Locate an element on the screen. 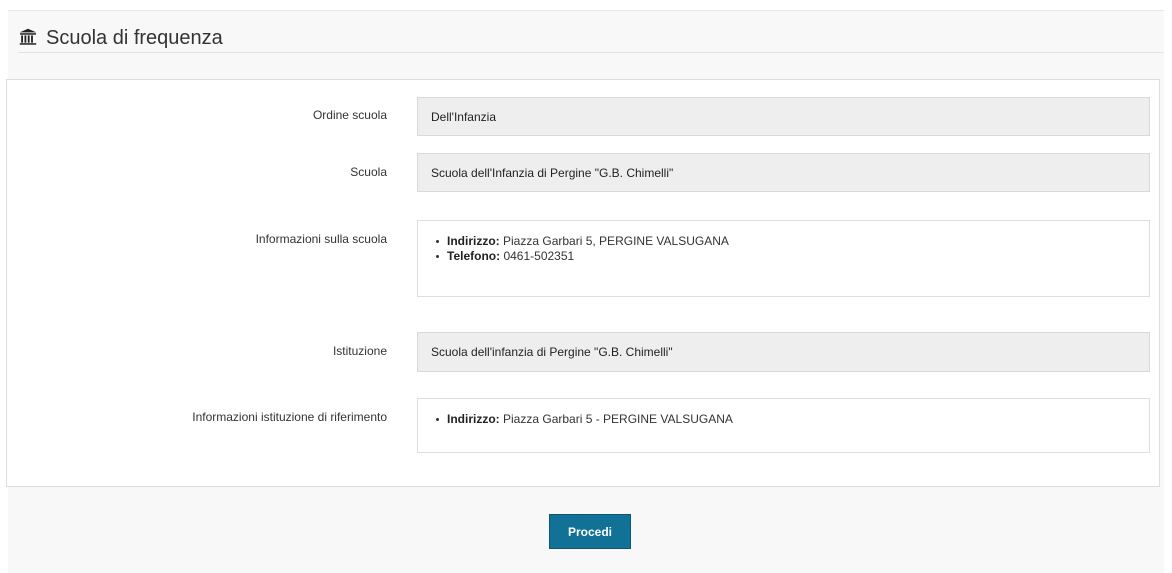 The height and width of the screenshot is (573, 1172). informazioni-scuola-label: Informazioni sulla scuola is located at coordinates (321, 239).